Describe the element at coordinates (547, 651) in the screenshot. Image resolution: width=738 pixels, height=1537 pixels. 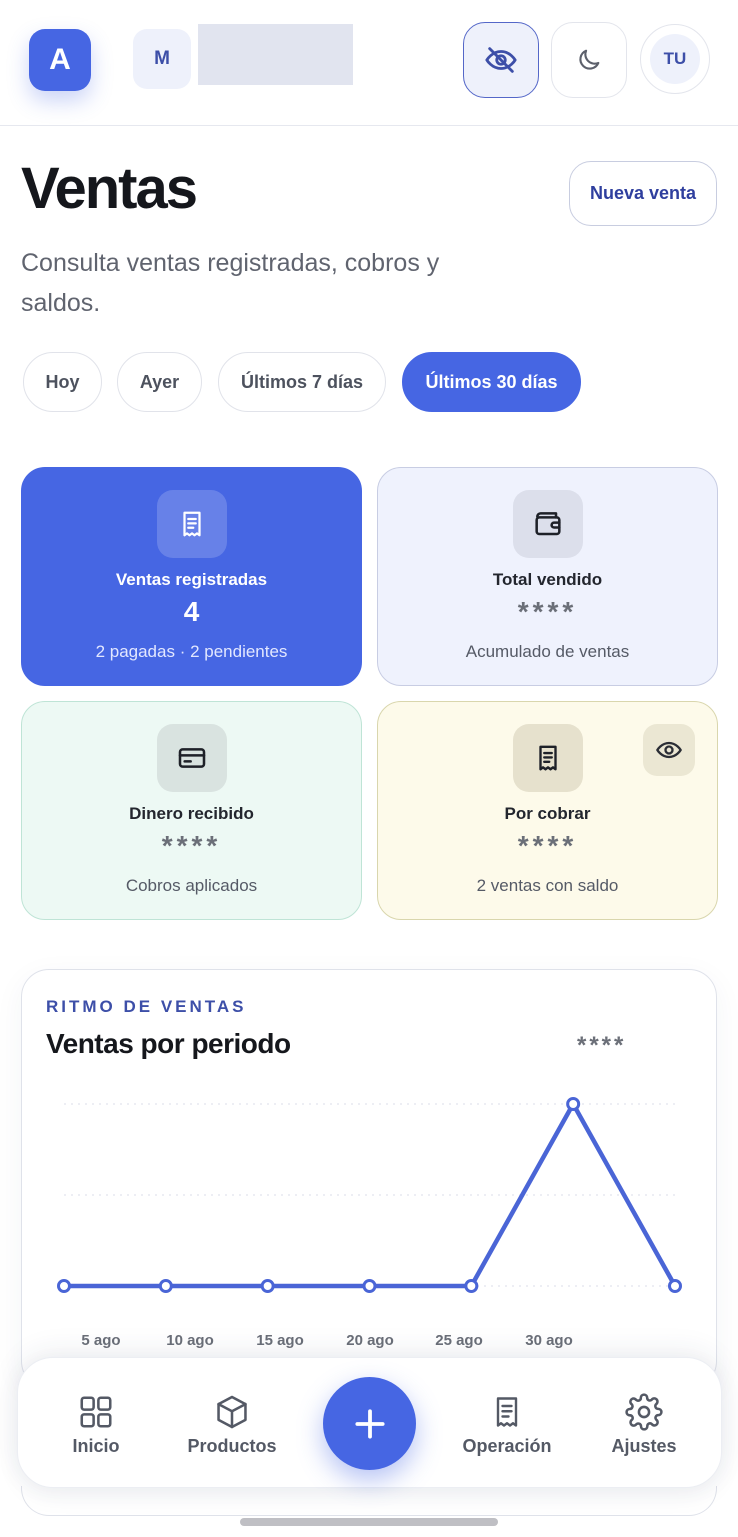
I see `stat-note: Acumulado de ventas` at that location.